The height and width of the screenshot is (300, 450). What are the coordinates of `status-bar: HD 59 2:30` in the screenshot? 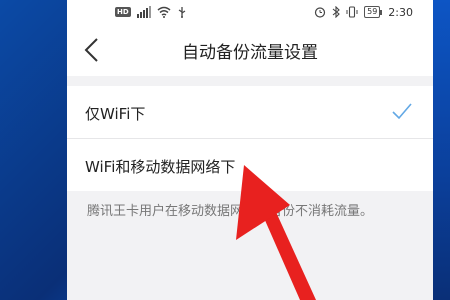 It's located at (250, 12).